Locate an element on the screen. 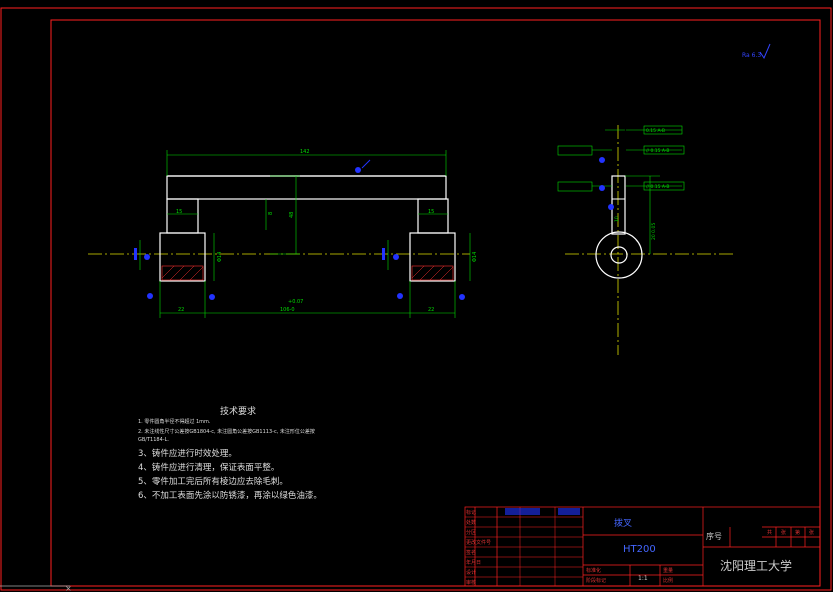 This screenshot has height=592, width=833. fork-bar is located at coordinates (306, 187).